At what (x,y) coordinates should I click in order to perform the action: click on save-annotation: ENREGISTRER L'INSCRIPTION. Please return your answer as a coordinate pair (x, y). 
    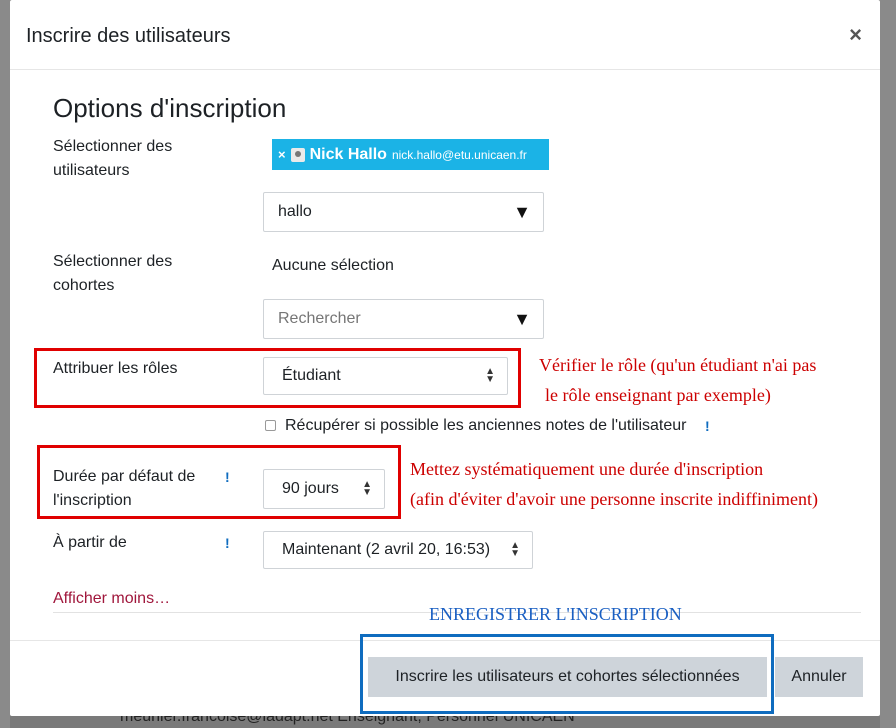
    Looking at the image, I should click on (555, 614).